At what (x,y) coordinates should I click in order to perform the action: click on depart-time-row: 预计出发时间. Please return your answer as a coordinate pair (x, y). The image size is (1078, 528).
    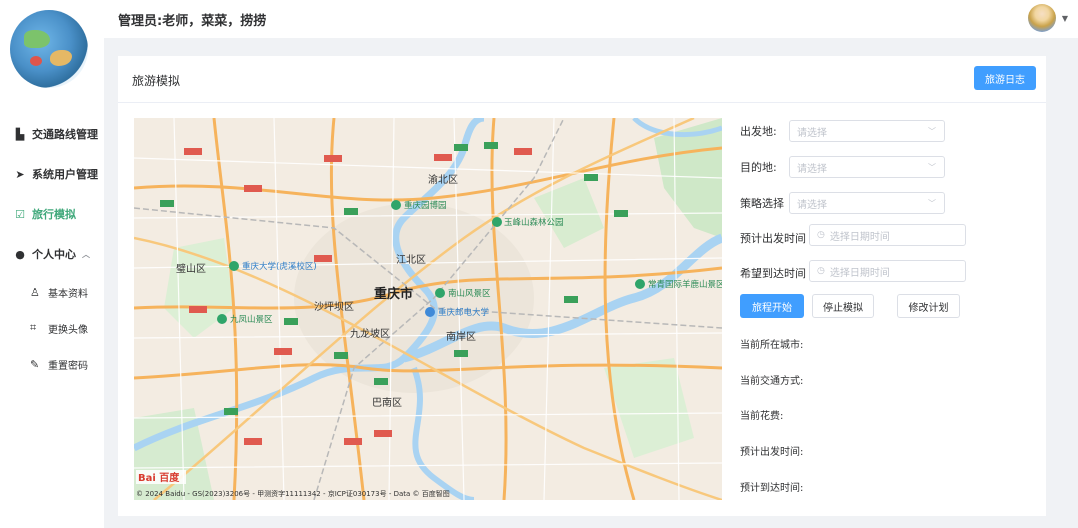
    Looking at the image, I should click on (773, 238).